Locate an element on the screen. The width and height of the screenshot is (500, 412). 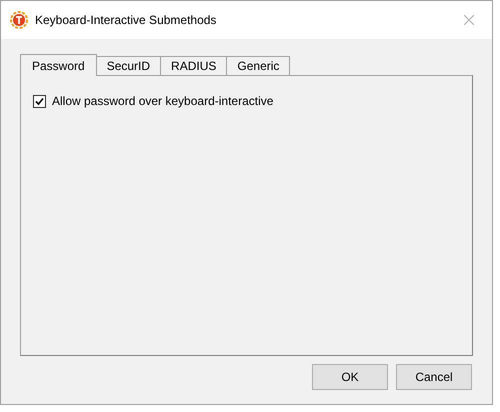
checkbox-label: Allow password over keyboard-interactive is located at coordinates (163, 101).